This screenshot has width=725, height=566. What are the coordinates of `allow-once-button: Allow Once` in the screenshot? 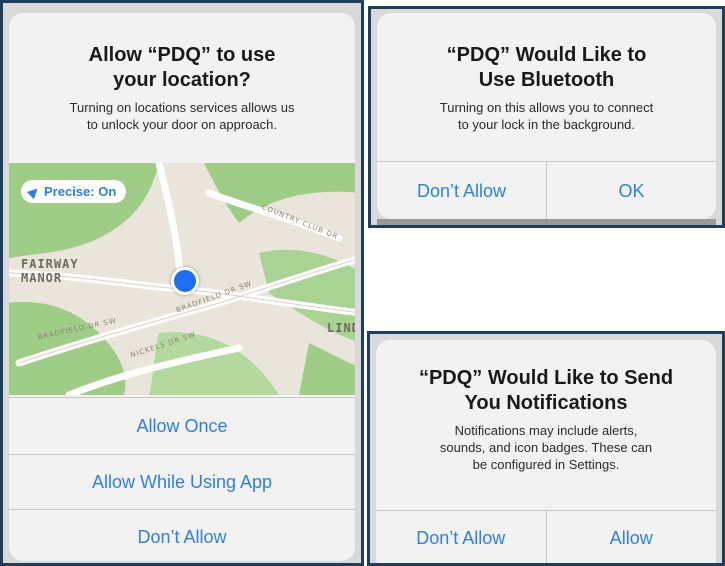 It's located at (182, 425).